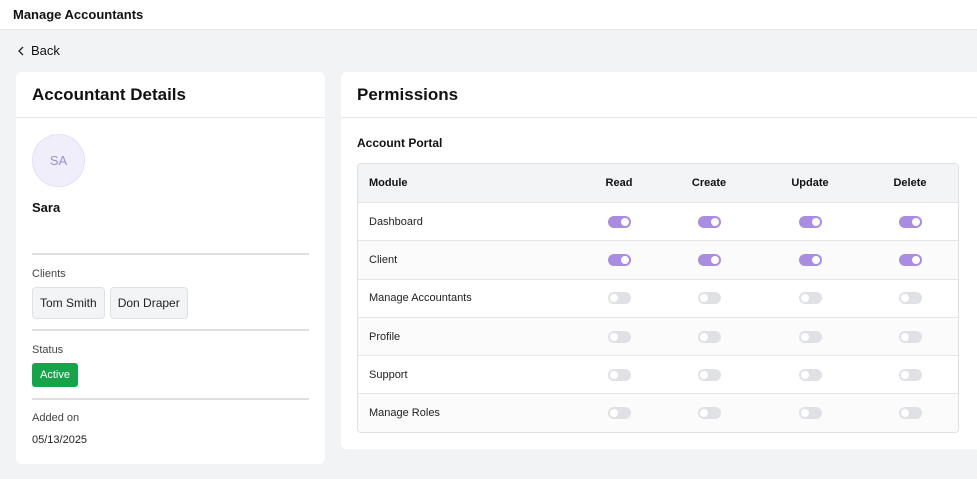  Describe the element at coordinates (396, 221) in the screenshot. I see `module-name: Dashboard` at that location.